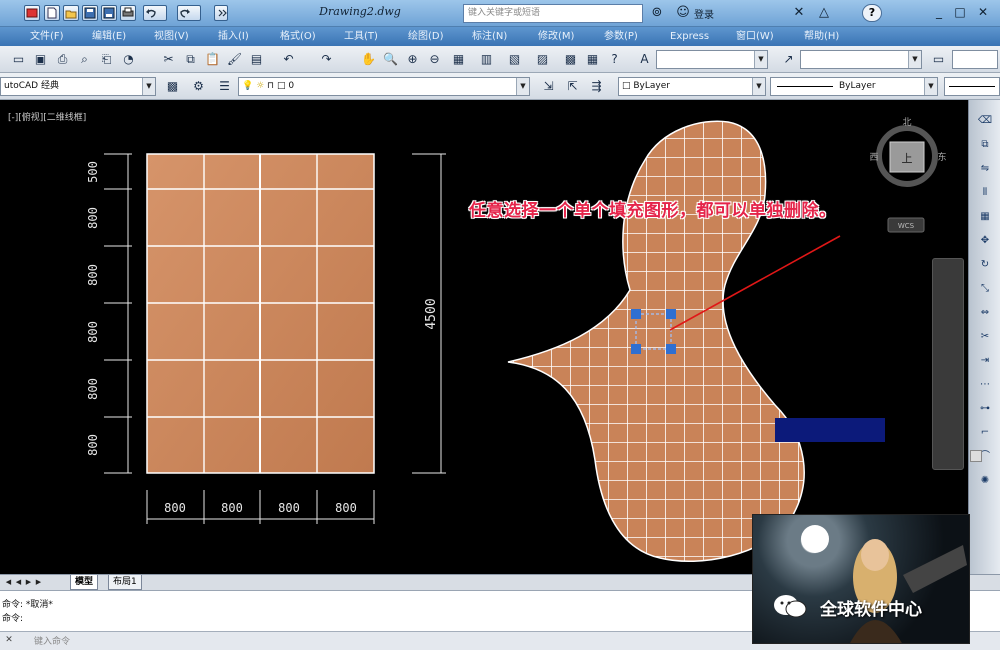 The image size is (1000, 650). What do you see at coordinates (168, 59) in the screenshot?
I see `cut-icon: ✂` at bounding box center [168, 59].